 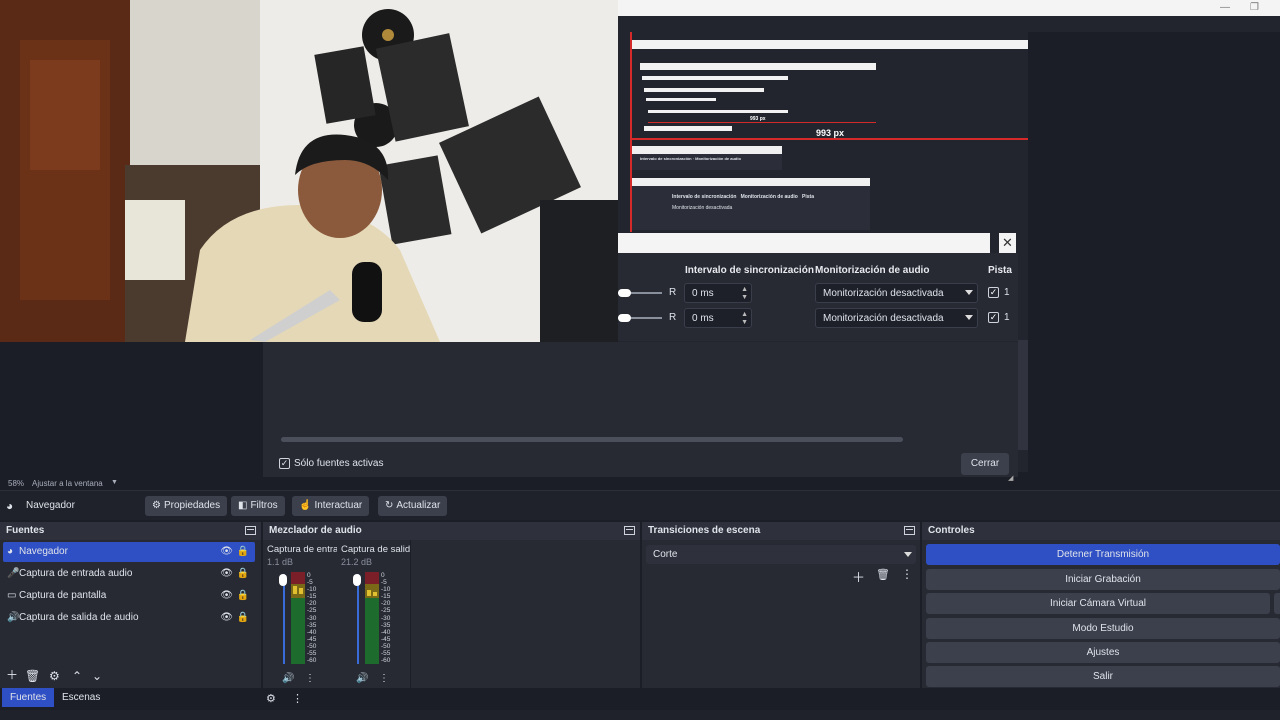 What do you see at coordinates (63, 595) in the screenshot?
I see `source-label: Captura de pantalla` at bounding box center [63, 595].